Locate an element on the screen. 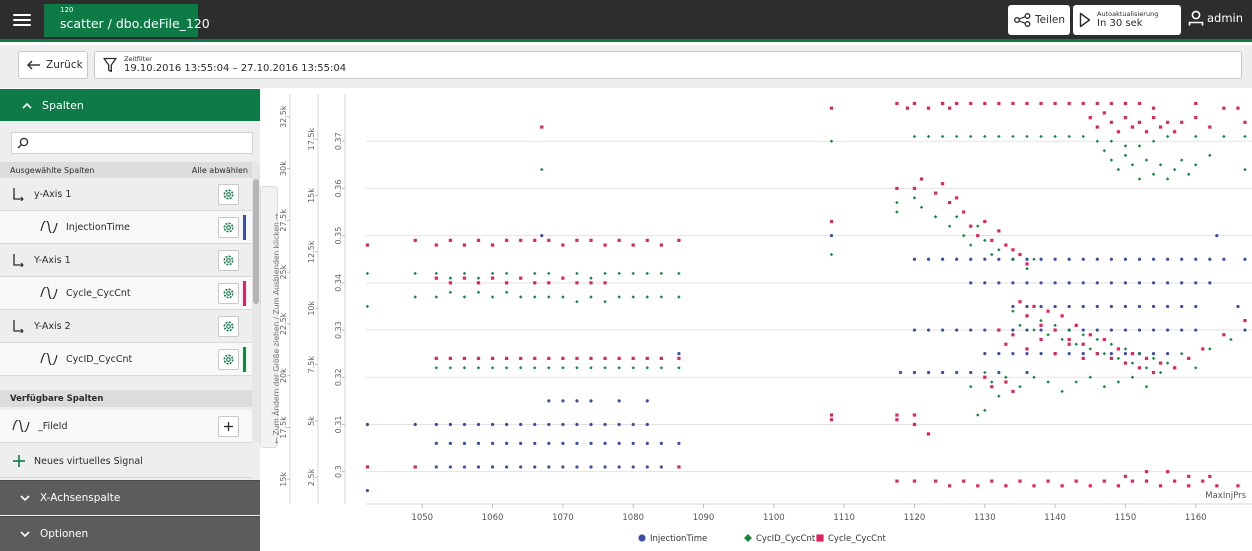  axis-row: Y-Axis 2 is located at coordinates (126, 326).